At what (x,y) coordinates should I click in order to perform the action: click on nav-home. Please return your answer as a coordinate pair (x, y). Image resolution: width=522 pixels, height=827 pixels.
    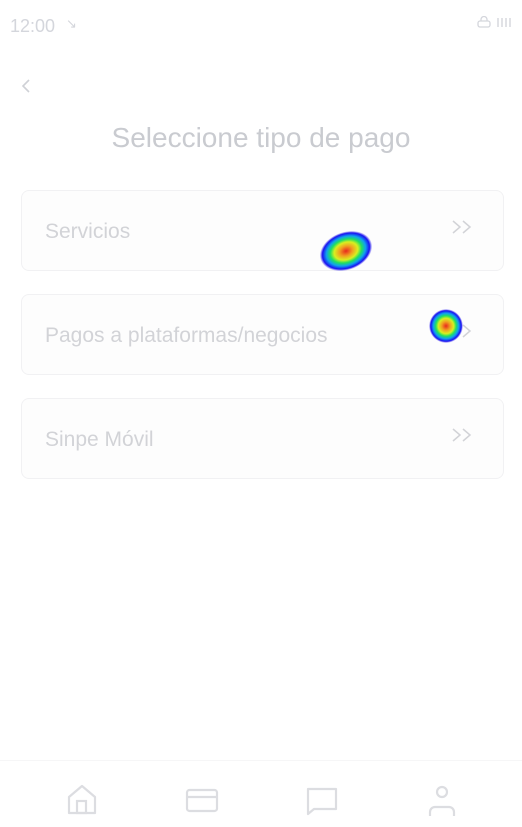
    Looking at the image, I should click on (84, 803).